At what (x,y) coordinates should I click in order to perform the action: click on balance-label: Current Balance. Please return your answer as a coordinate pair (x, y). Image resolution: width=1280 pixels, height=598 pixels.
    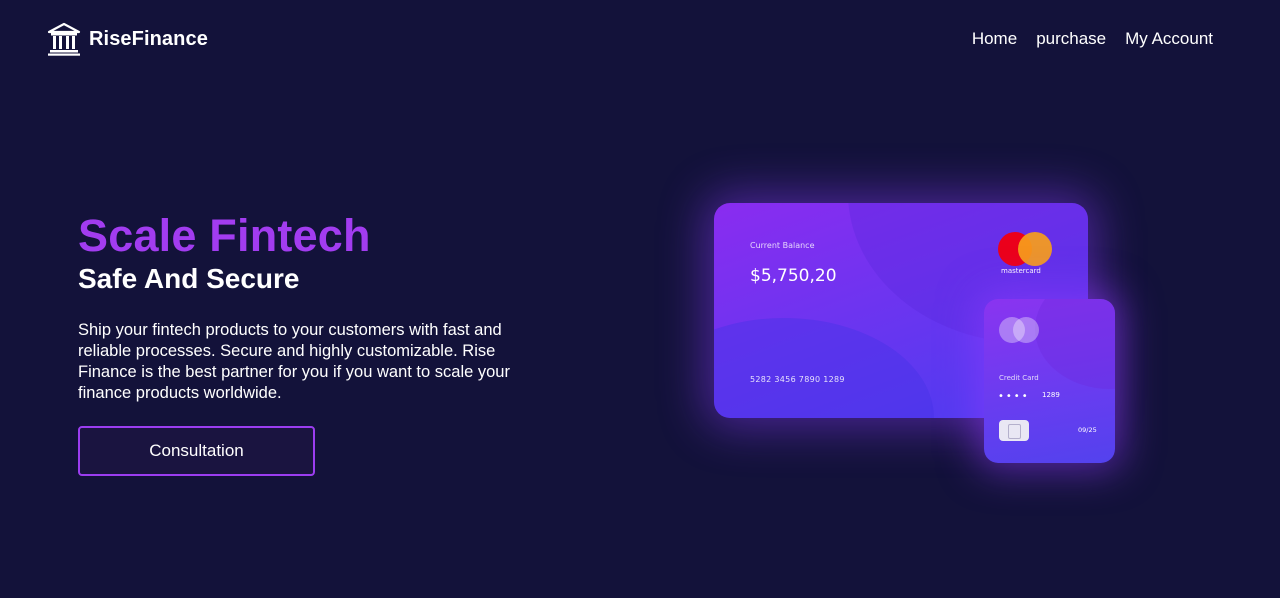
    Looking at the image, I should click on (782, 245).